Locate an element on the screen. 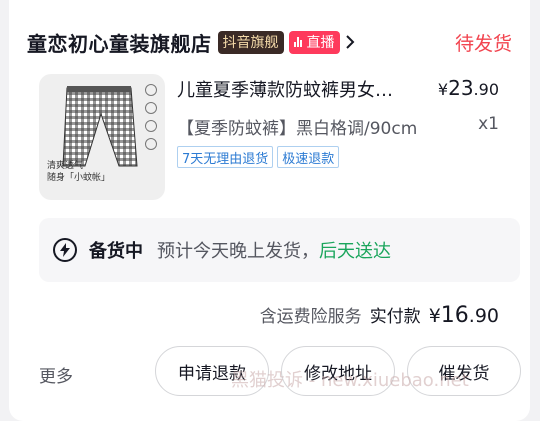  price-symbol: ¥ is located at coordinates (443, 89).